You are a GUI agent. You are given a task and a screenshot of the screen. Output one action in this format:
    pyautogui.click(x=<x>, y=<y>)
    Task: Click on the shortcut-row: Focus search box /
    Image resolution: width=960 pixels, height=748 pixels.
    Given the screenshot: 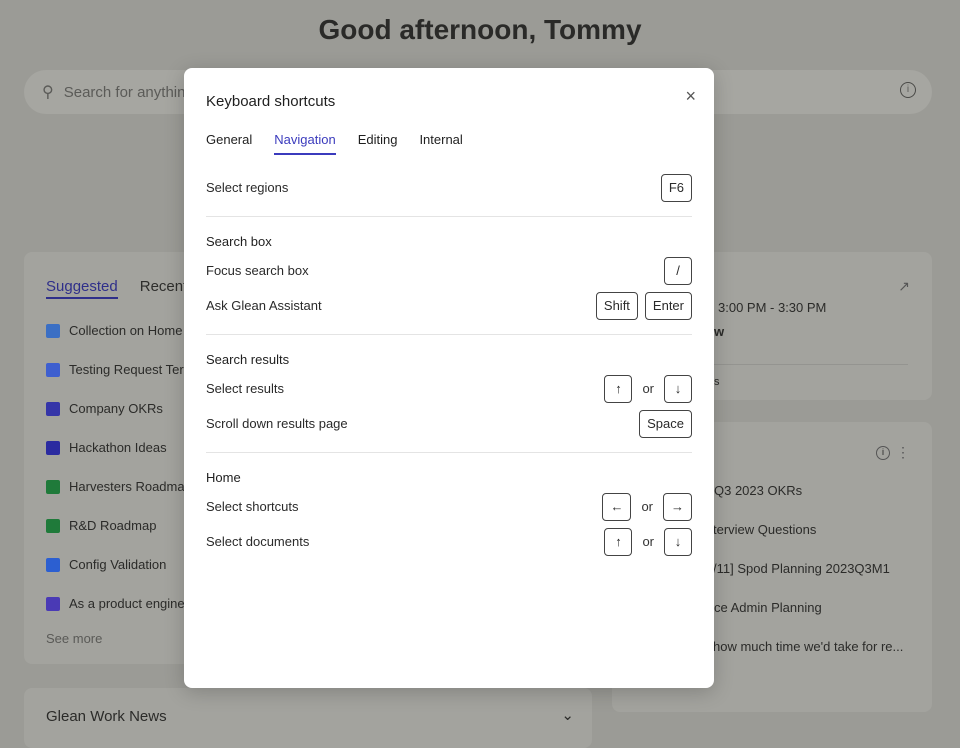 What is the action you would take?
    pyautogui.click(x=449, y=270)
    